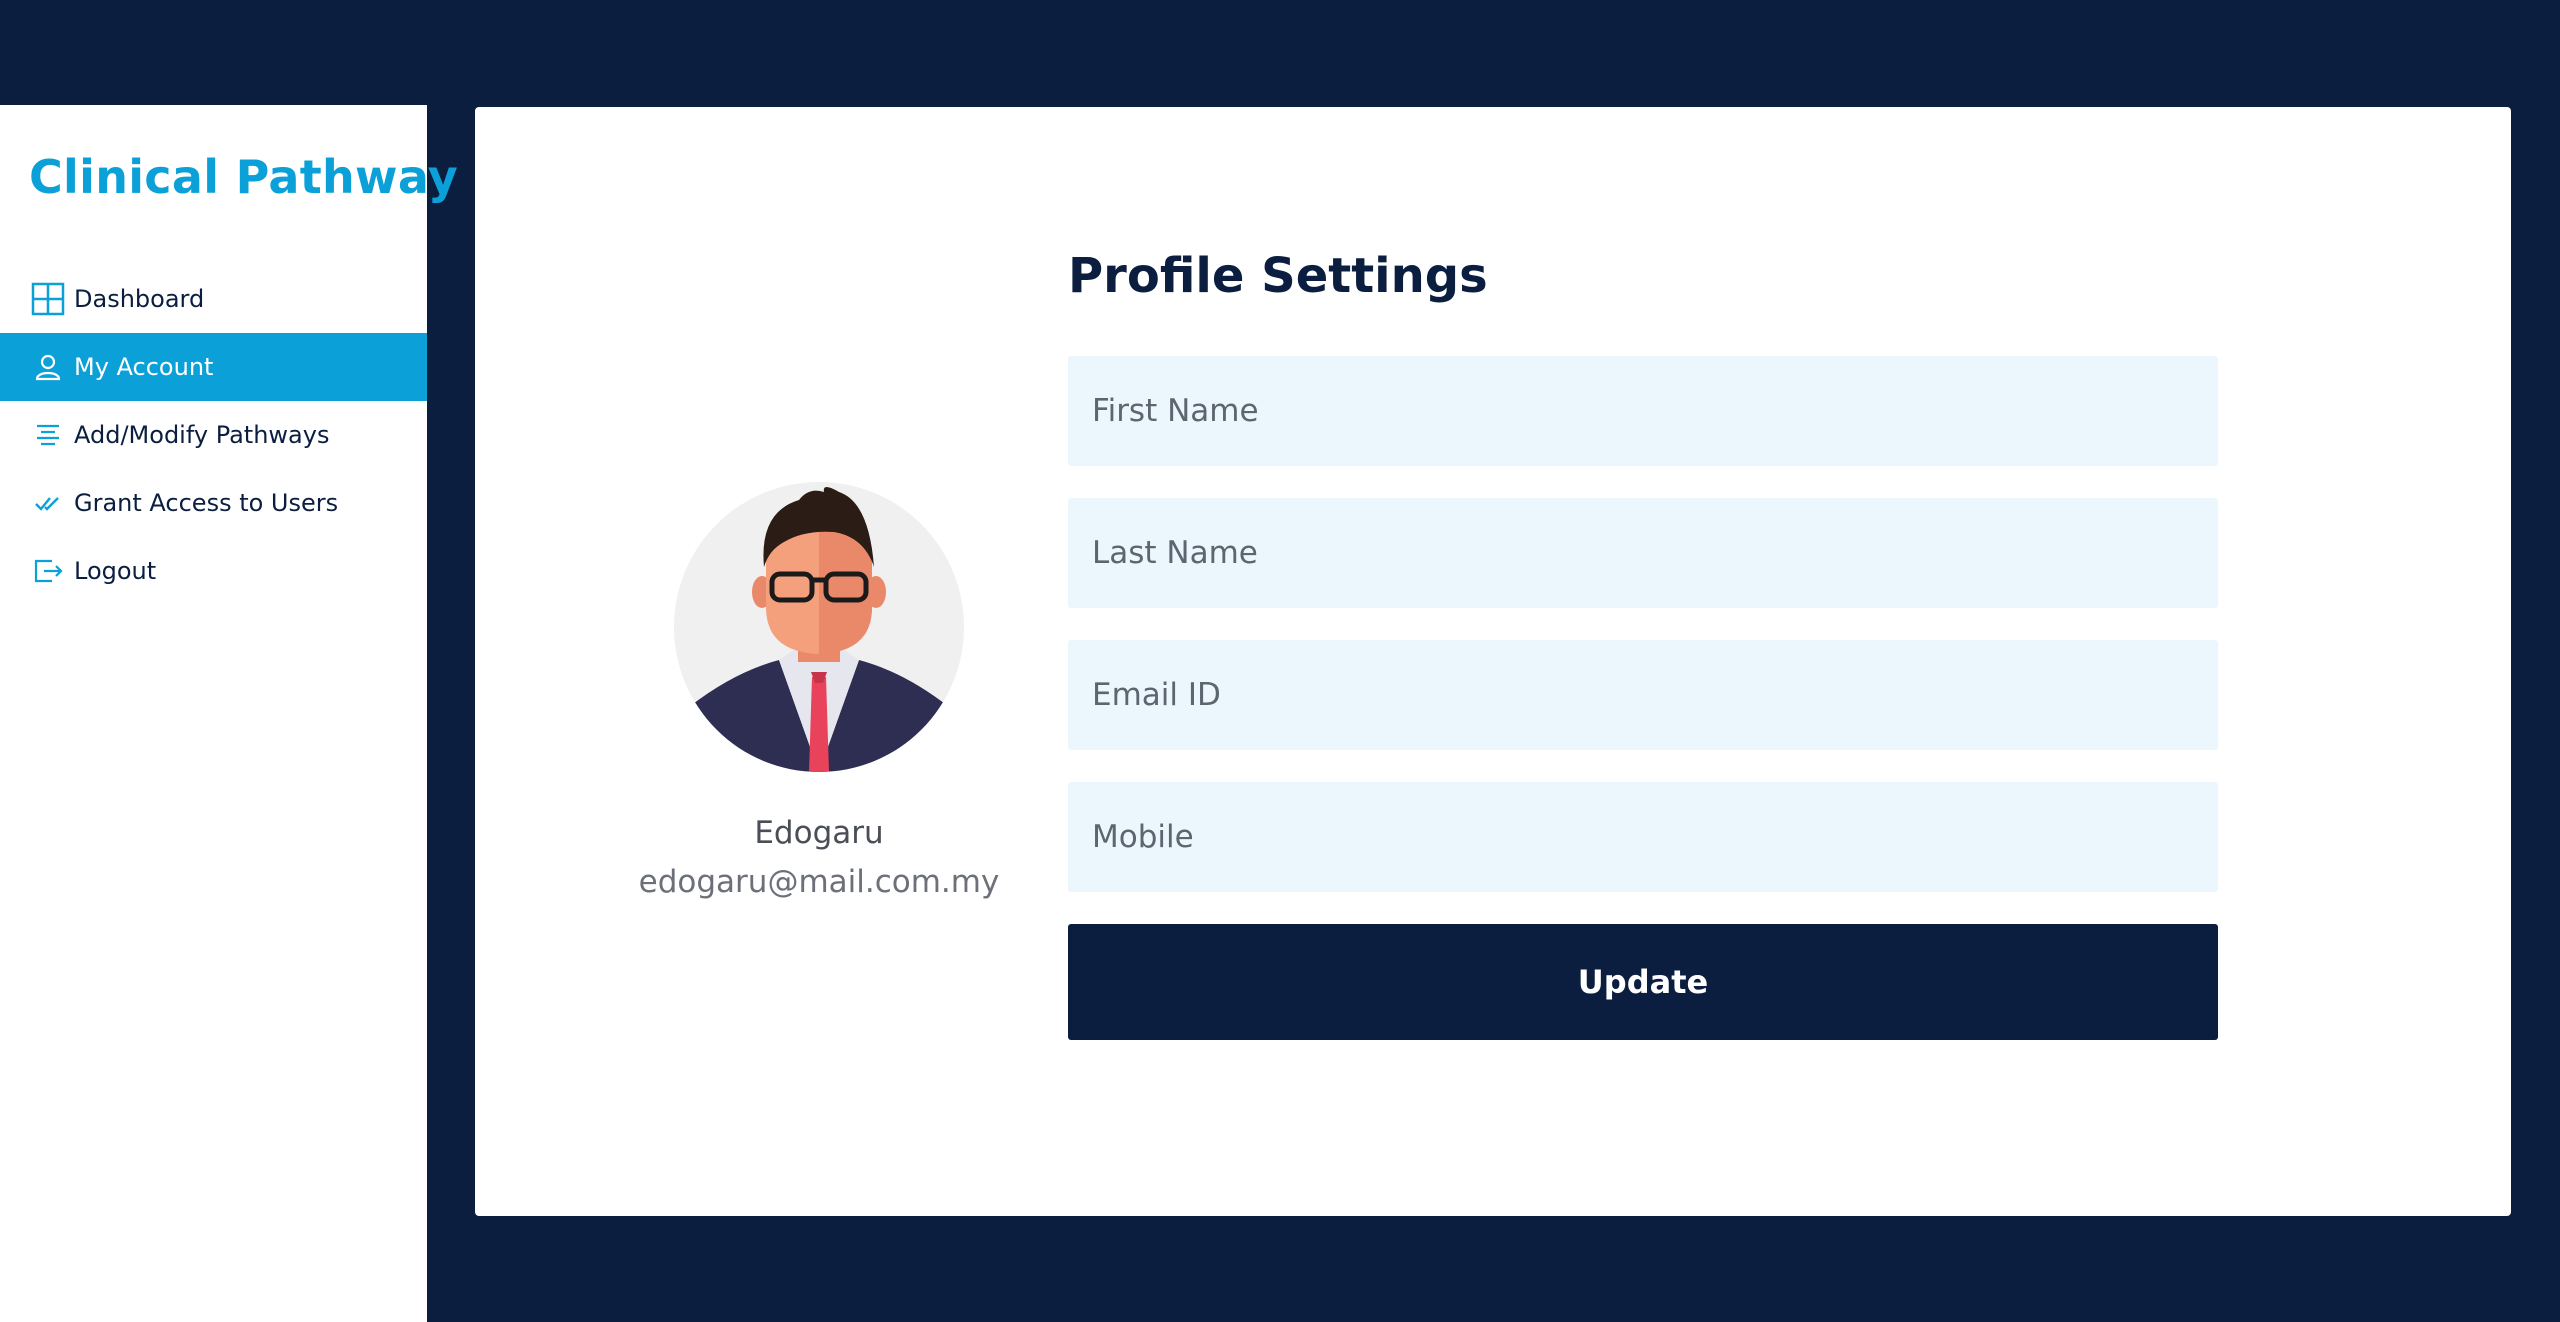  I want to click on avatar, so click(819, 627).